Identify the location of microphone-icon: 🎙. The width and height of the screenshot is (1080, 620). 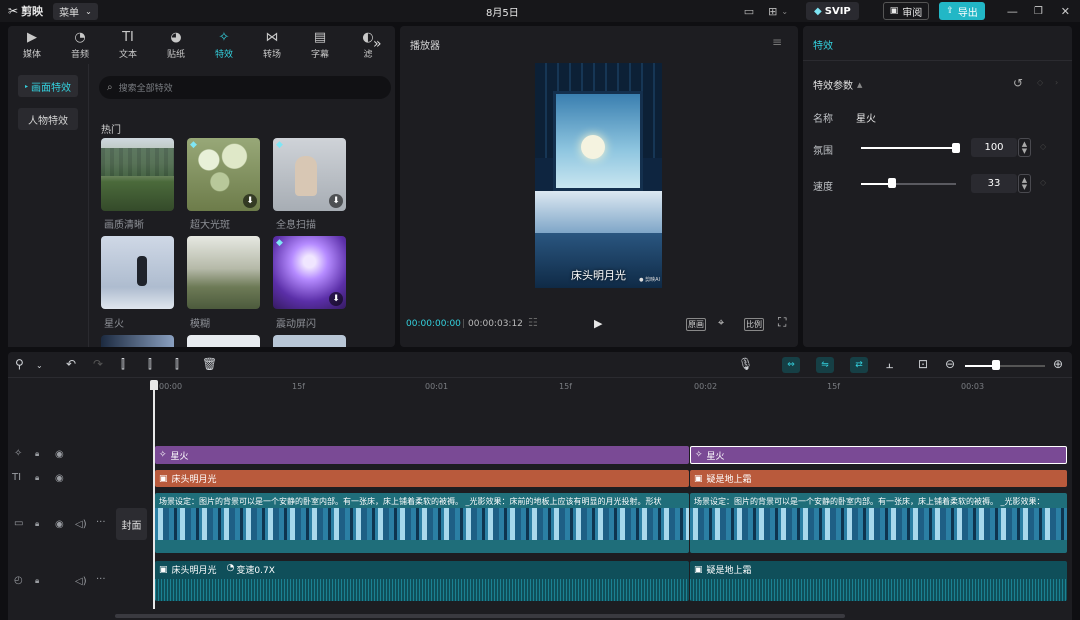
(745, 364).